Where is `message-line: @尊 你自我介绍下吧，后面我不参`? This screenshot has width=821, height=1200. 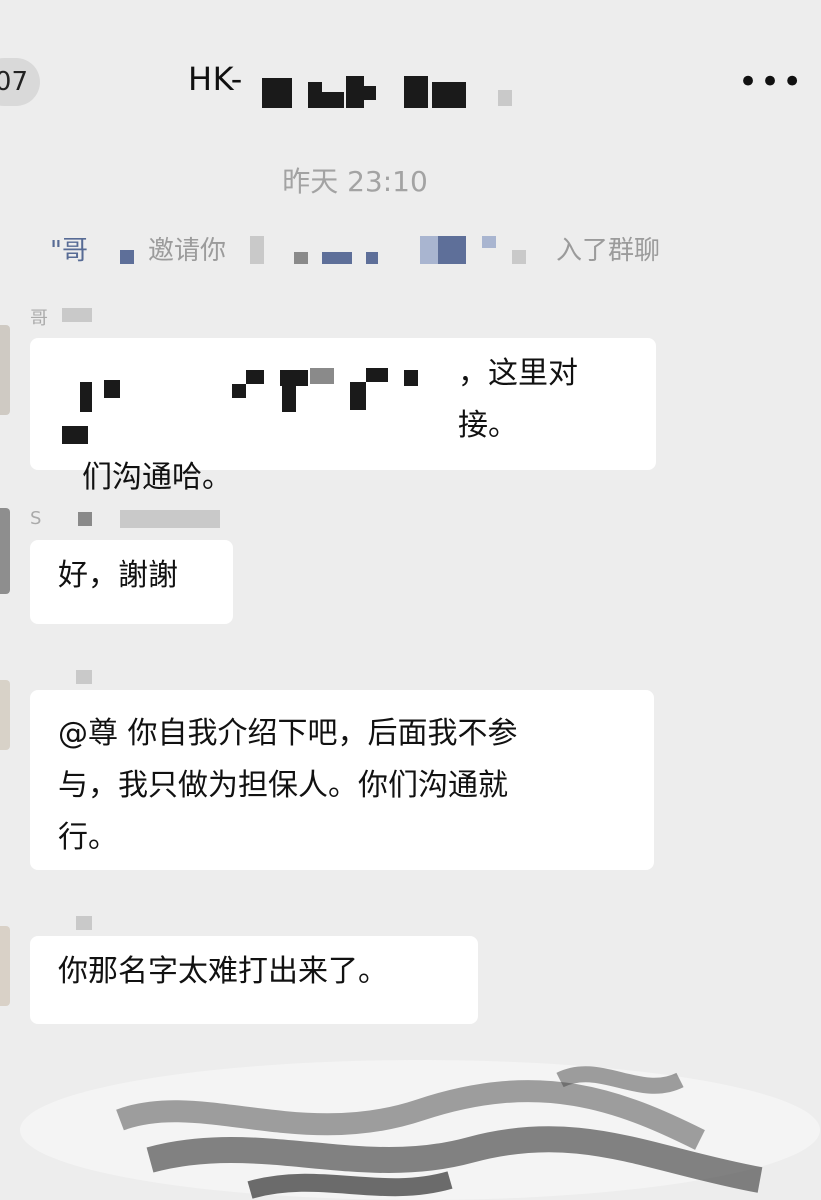 message-line: @尊 你自我介绍下吧，后面我不参 is located at coordinates (288, 733).